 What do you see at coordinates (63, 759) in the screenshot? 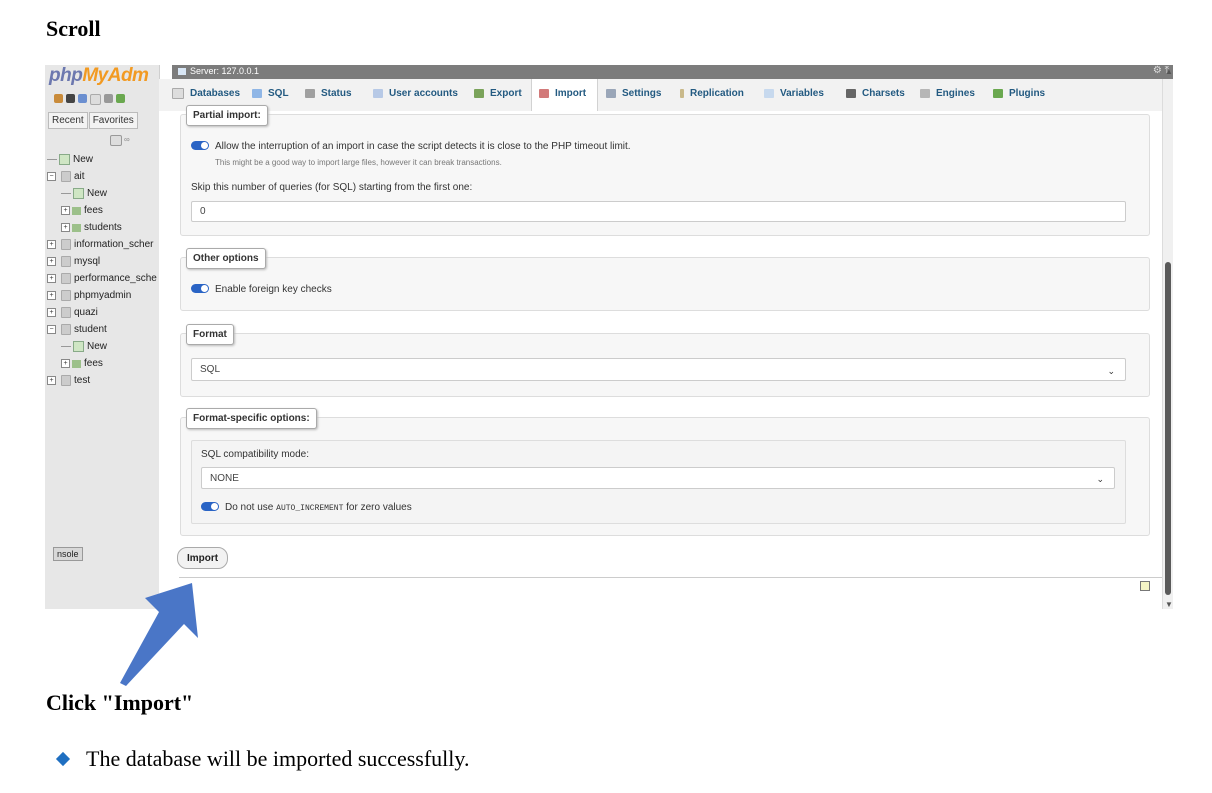
I see `bullet-diamond-icon` at bounding box center [63, 759].